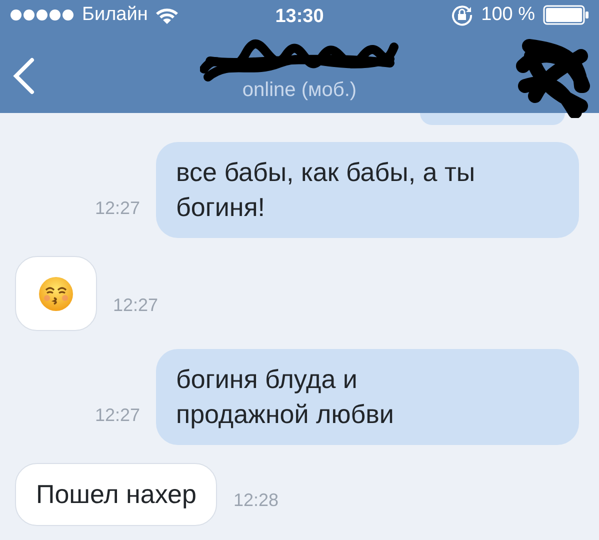 This screenshot has height=540, width=599. What do you see at coordinates (23, 76) in the screenshot?
I see `back-icon` at bounding box center [23, 76].